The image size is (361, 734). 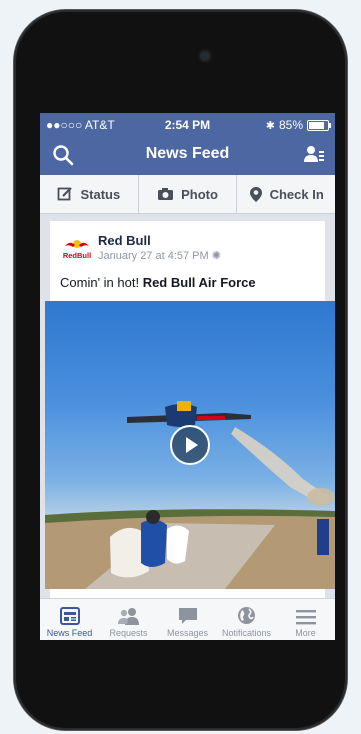 I want to click on tab-notifications: Notifications, so click(x=246, y=619).